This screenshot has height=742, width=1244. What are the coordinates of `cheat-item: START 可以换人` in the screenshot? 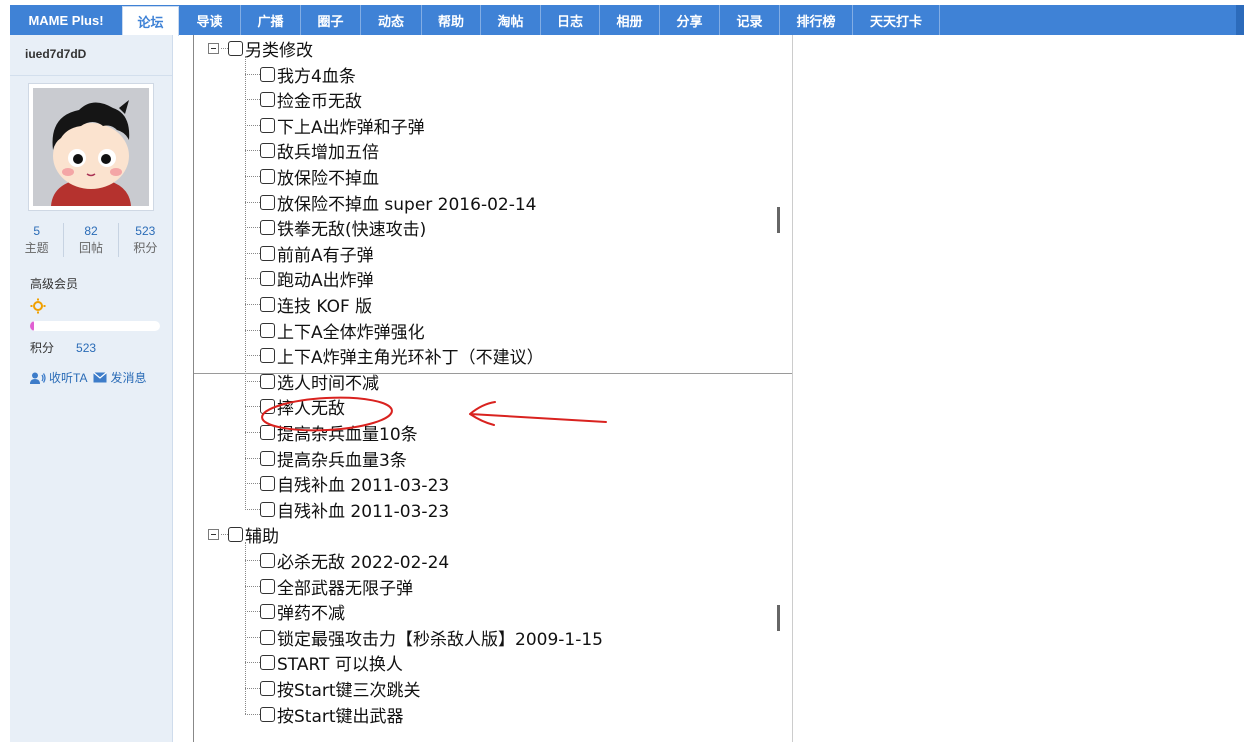 It's located at (324, 662).